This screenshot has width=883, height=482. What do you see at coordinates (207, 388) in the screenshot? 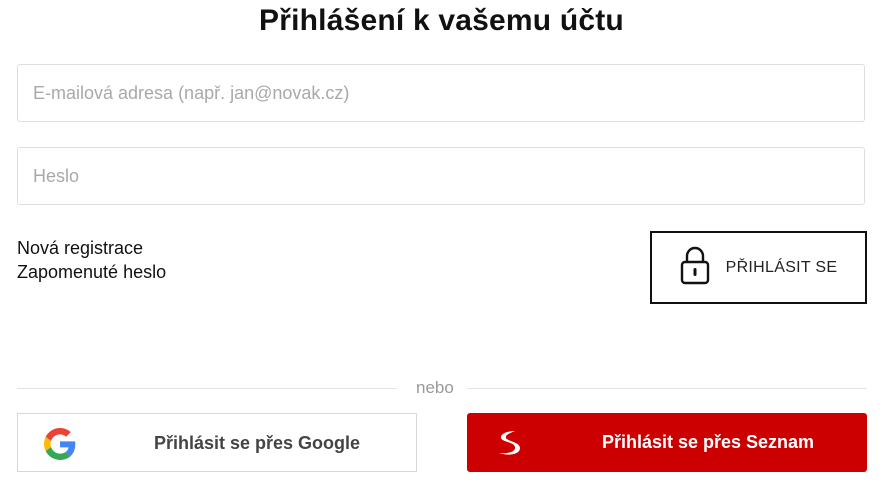
I see `divider-line-left` at bounding box center [207, 388].